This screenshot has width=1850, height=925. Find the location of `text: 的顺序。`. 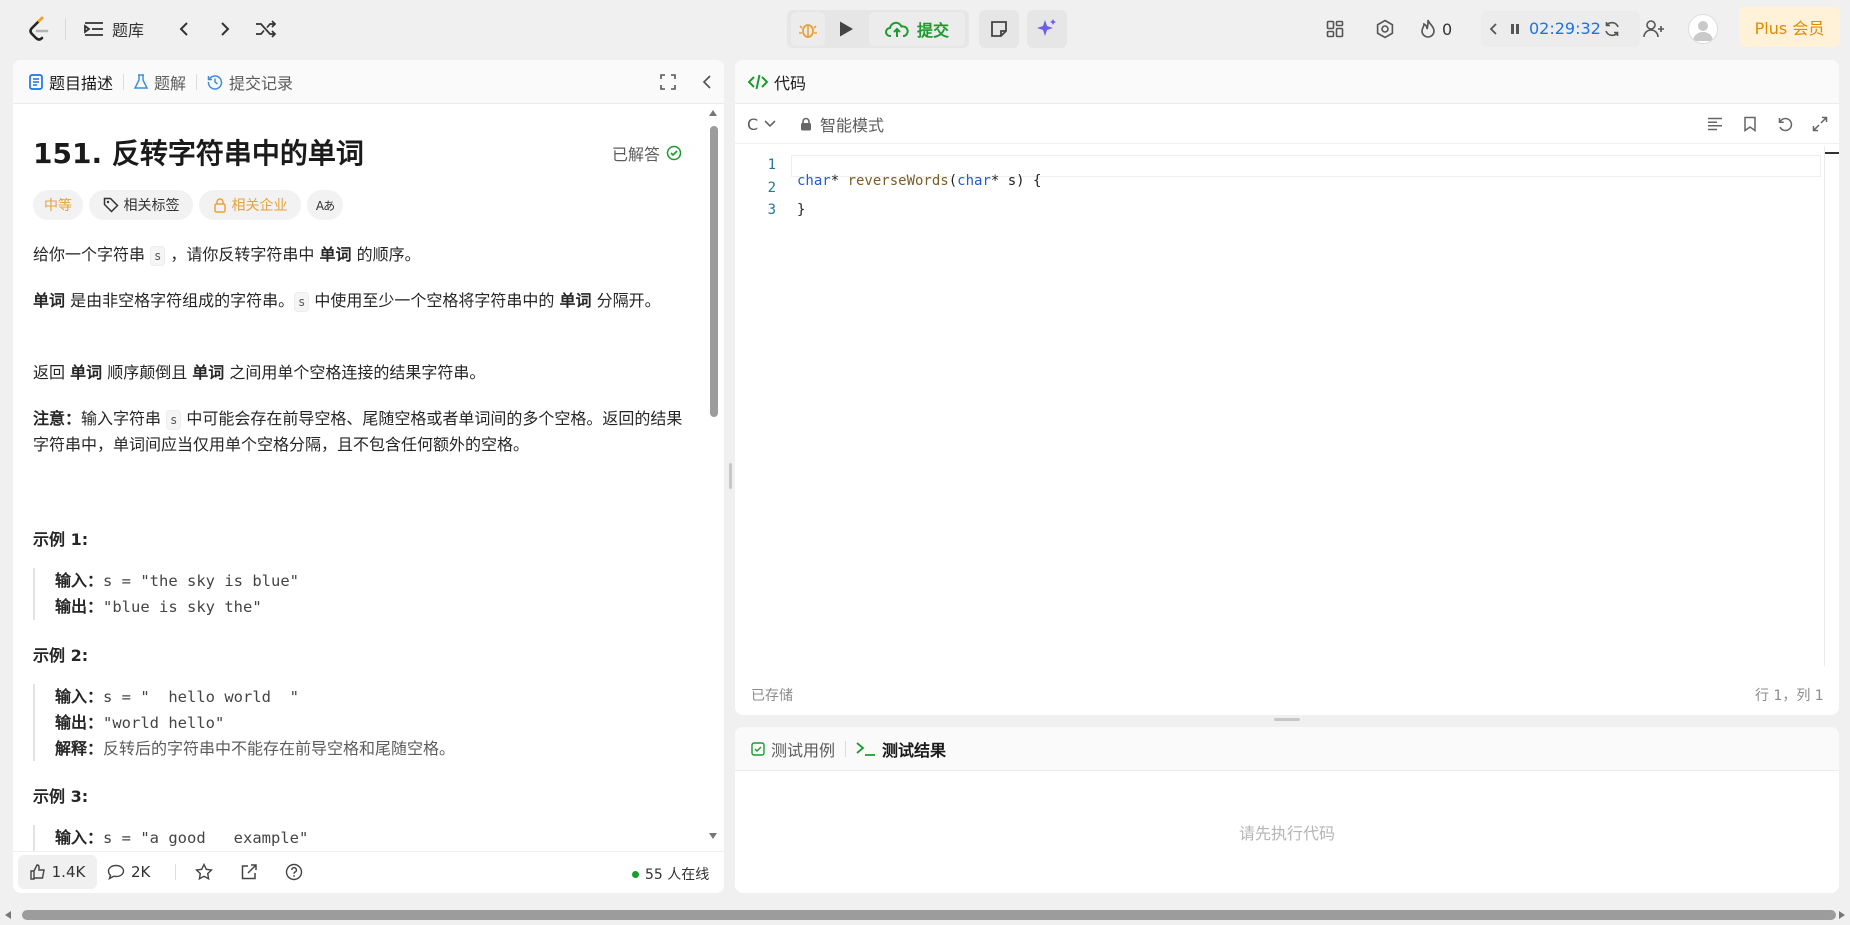

text: 的顺序。 is located at coordinates (386, 254).